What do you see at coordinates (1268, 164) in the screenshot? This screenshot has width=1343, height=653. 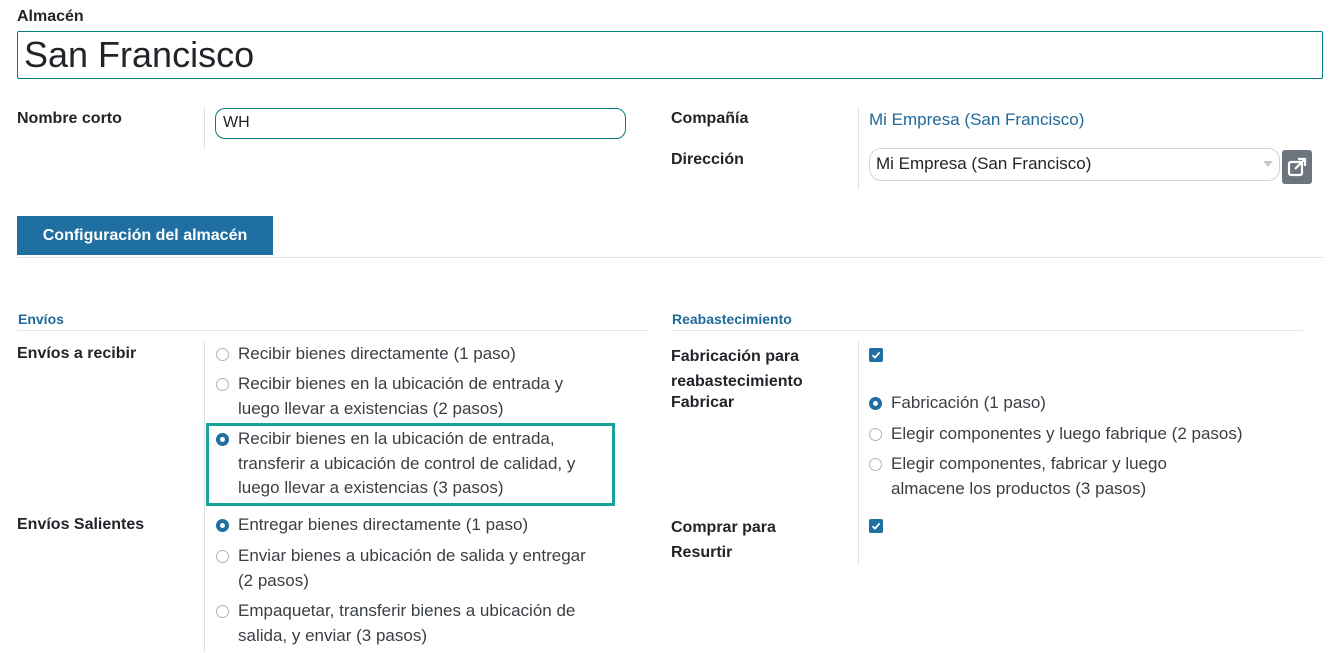 I see `caret-down-icon` at bounding box center [1268, 164].